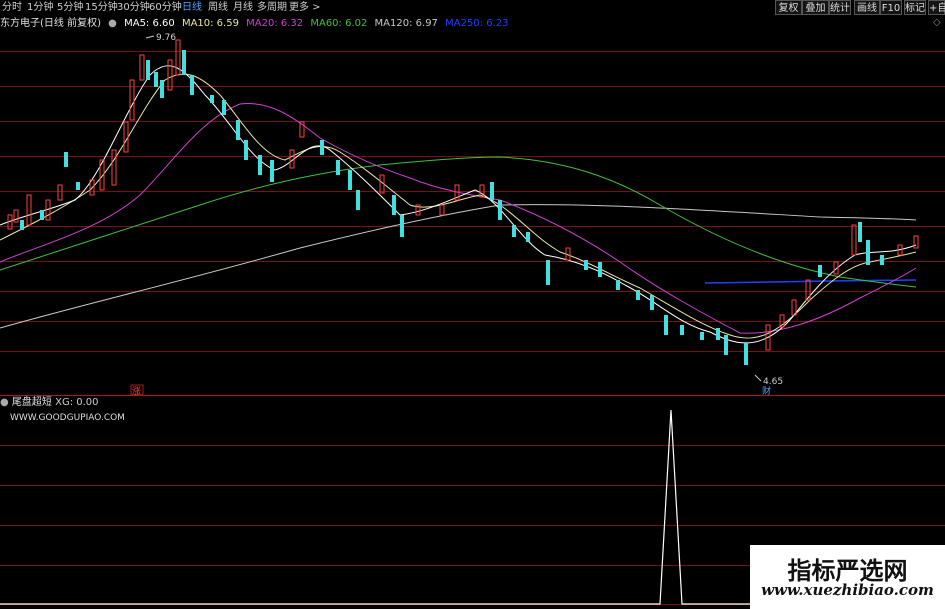 This screenshot has width=945, height=609. I want to click on xg-value: XG: 0.00, so click(77, 402).